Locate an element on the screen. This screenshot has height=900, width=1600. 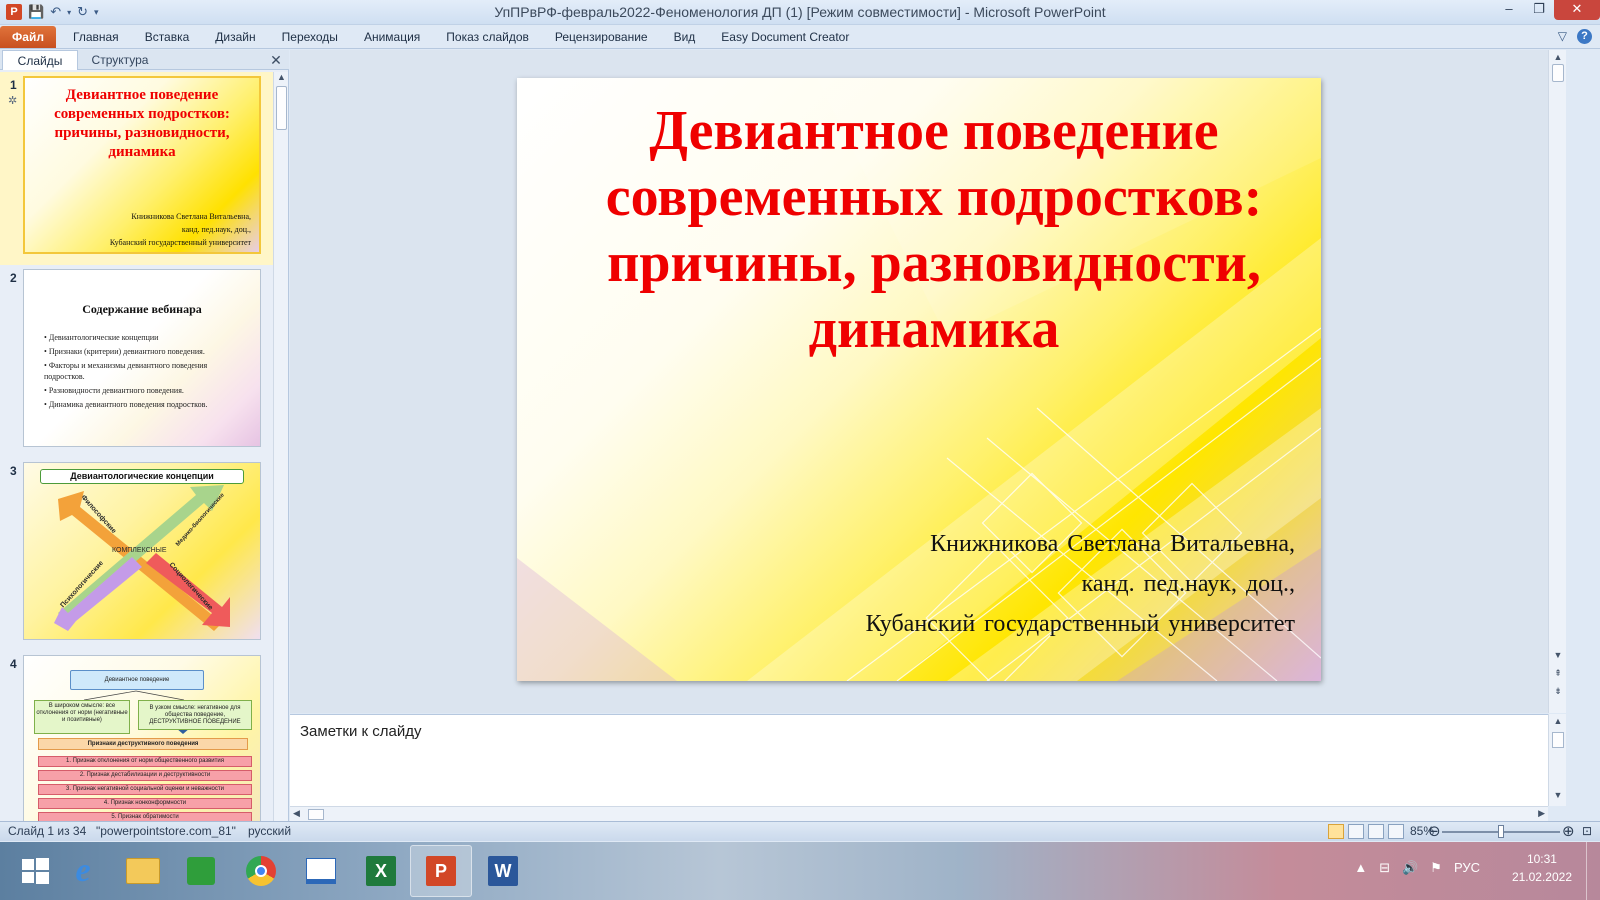
scroll-right-icon: ▶ is located at coordinates (1541, 813).